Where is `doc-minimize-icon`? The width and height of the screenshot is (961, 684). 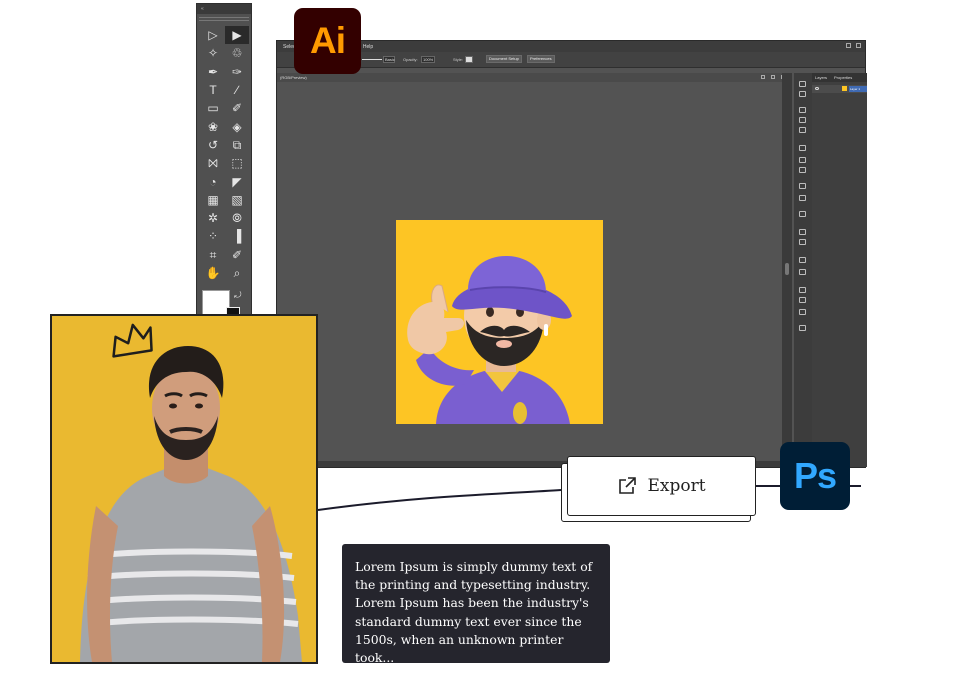 doc-minimize-icon is located at coordinates (763, 77).